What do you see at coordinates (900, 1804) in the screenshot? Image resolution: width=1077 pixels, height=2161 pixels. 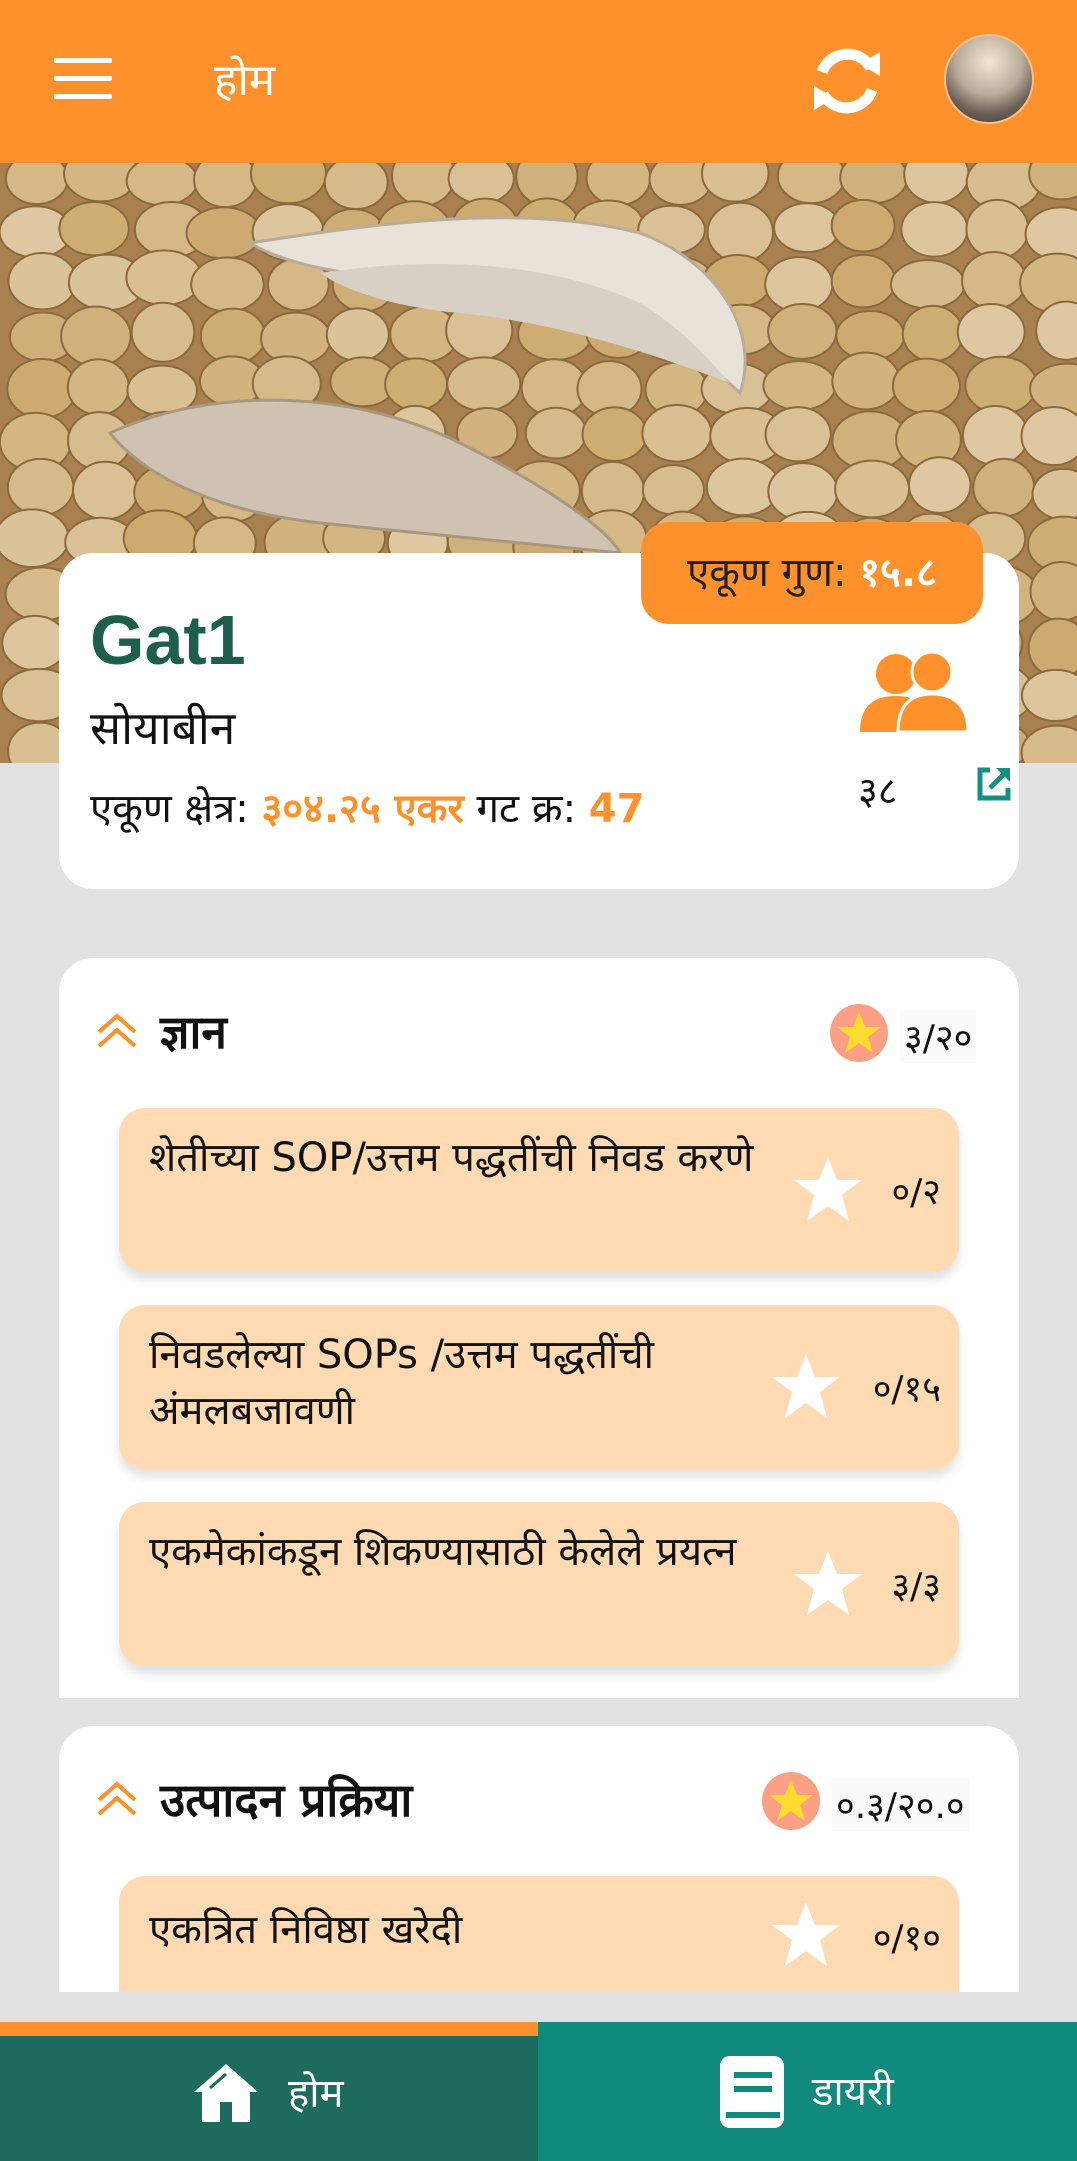 I see `section-score-production: ०.३/२०.०` at bounding box center [900, 1804].